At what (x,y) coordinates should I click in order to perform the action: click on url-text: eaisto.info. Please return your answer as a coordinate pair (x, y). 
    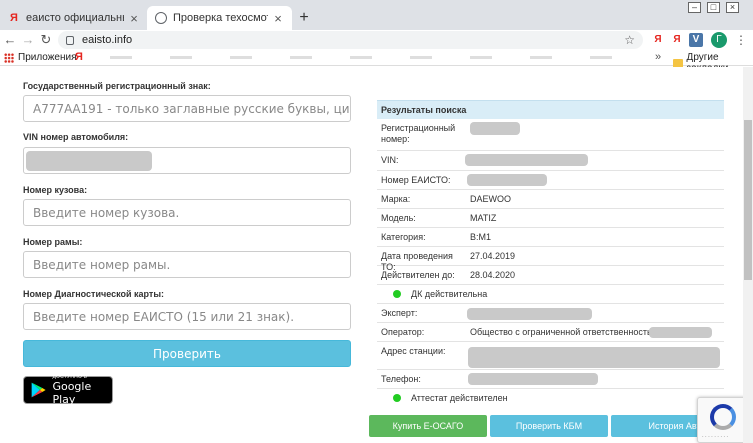
    Looking at the image, I should click on (107, 40).